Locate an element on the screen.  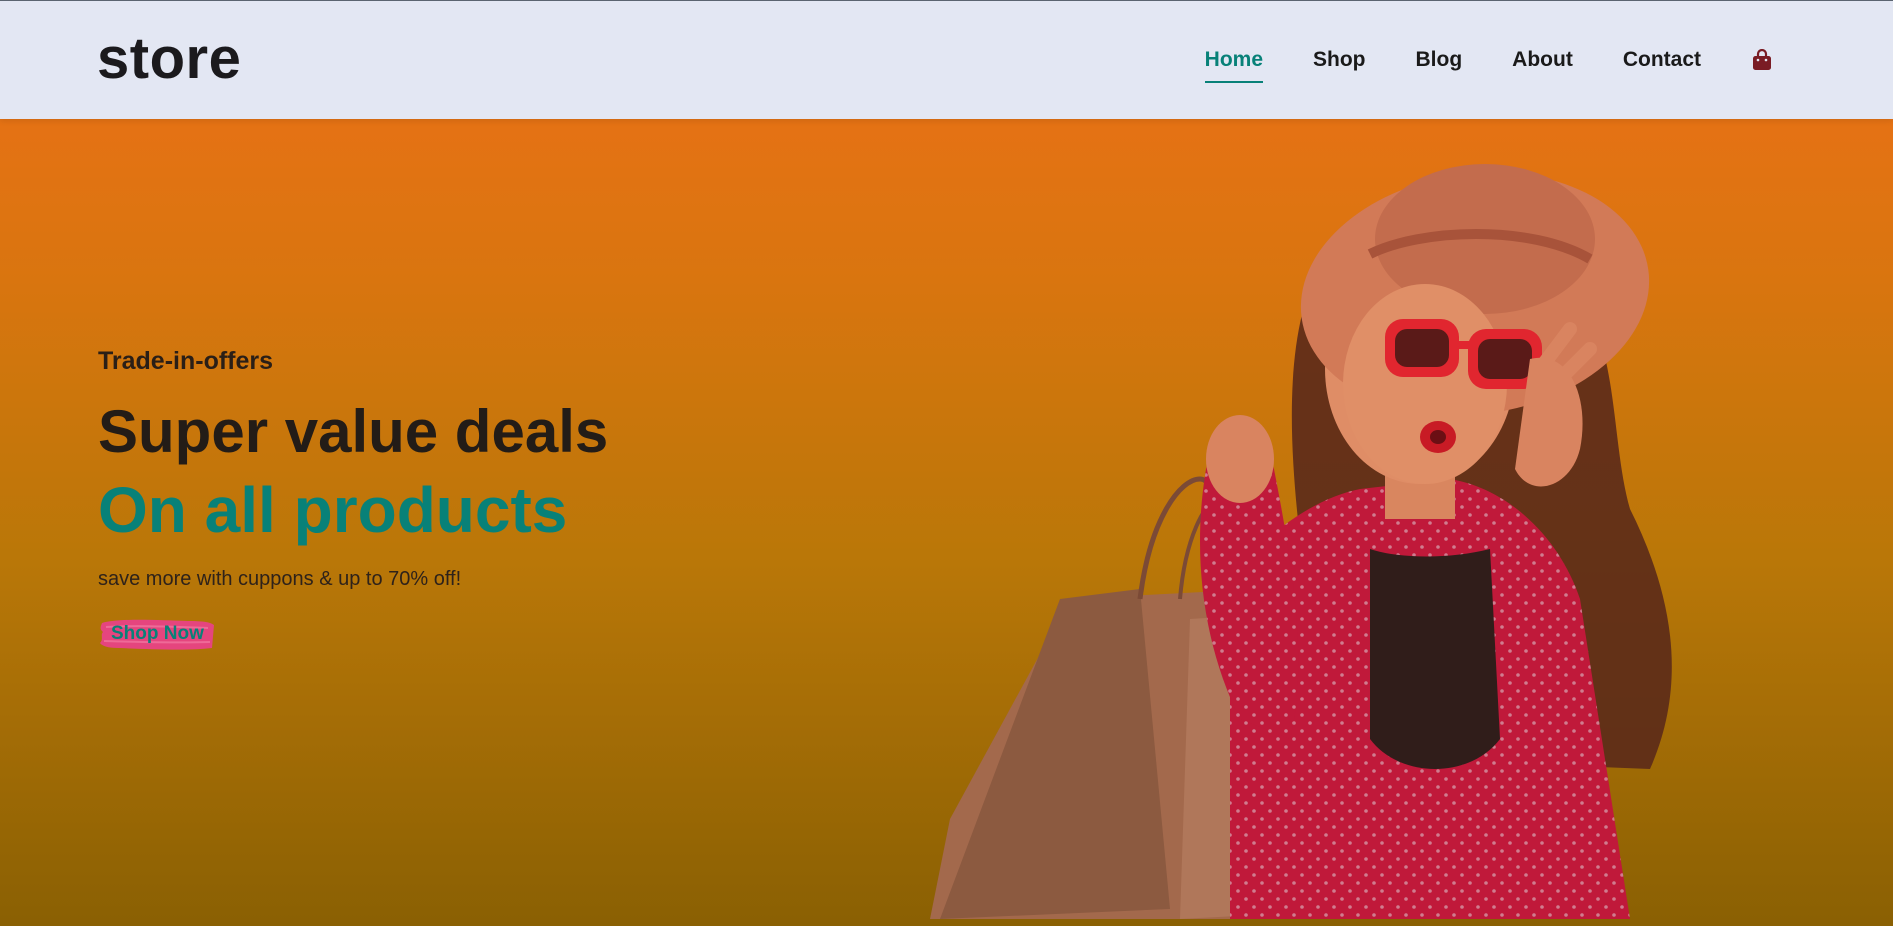
cart-button is located at coordinates (1762, 60).